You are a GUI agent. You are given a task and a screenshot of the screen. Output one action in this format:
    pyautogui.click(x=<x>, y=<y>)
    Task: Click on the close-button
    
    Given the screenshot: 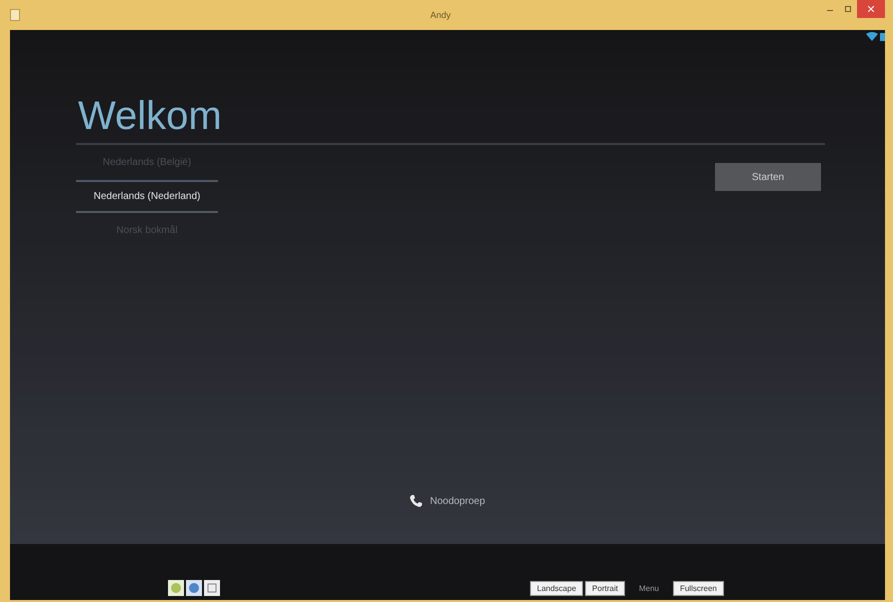 What is the action you would take?
    pyautogui.click(x=871, y=9)
    